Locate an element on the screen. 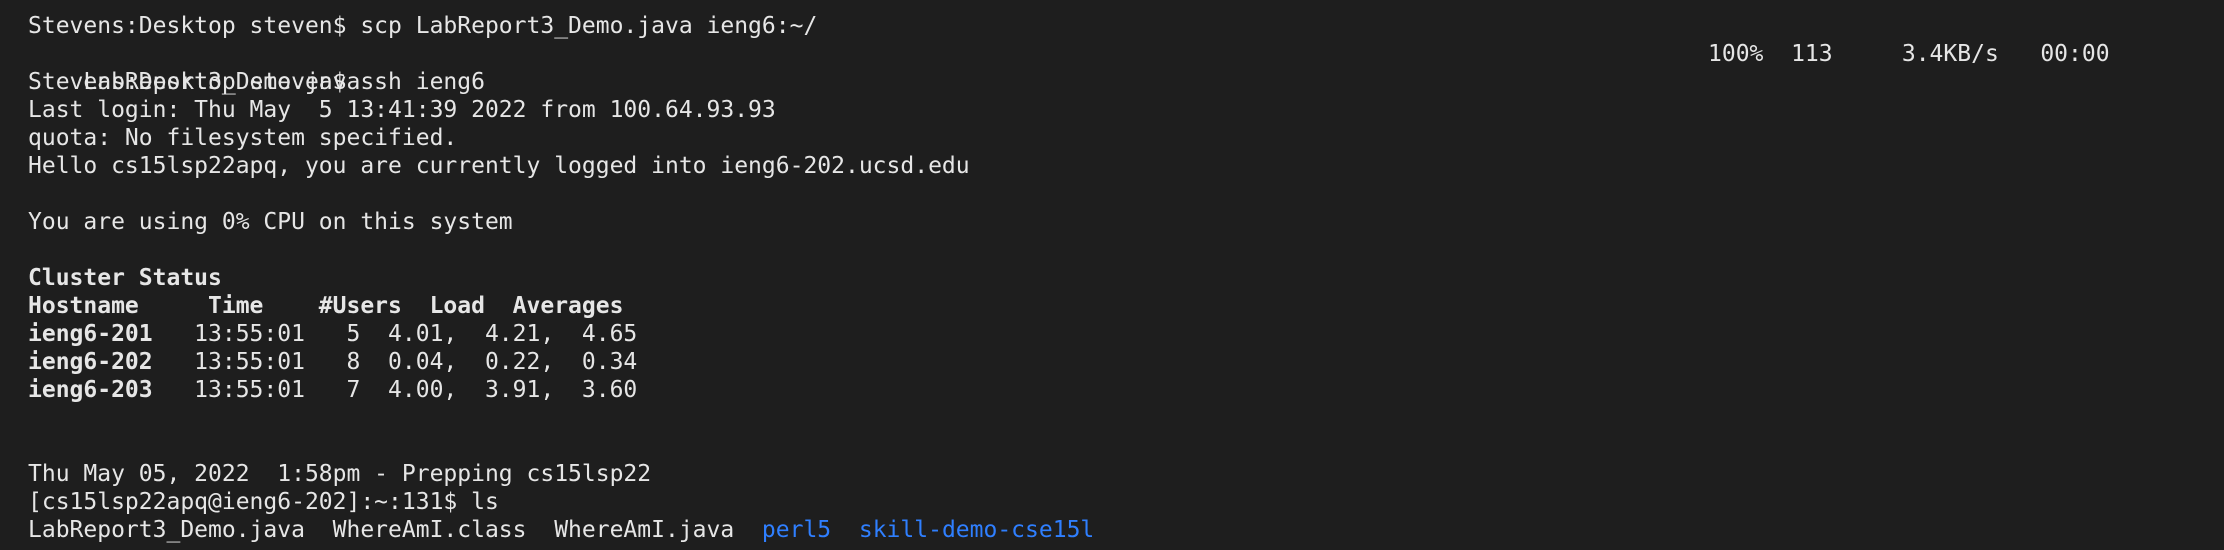  ls-separator is located at coordinates (845, 530).